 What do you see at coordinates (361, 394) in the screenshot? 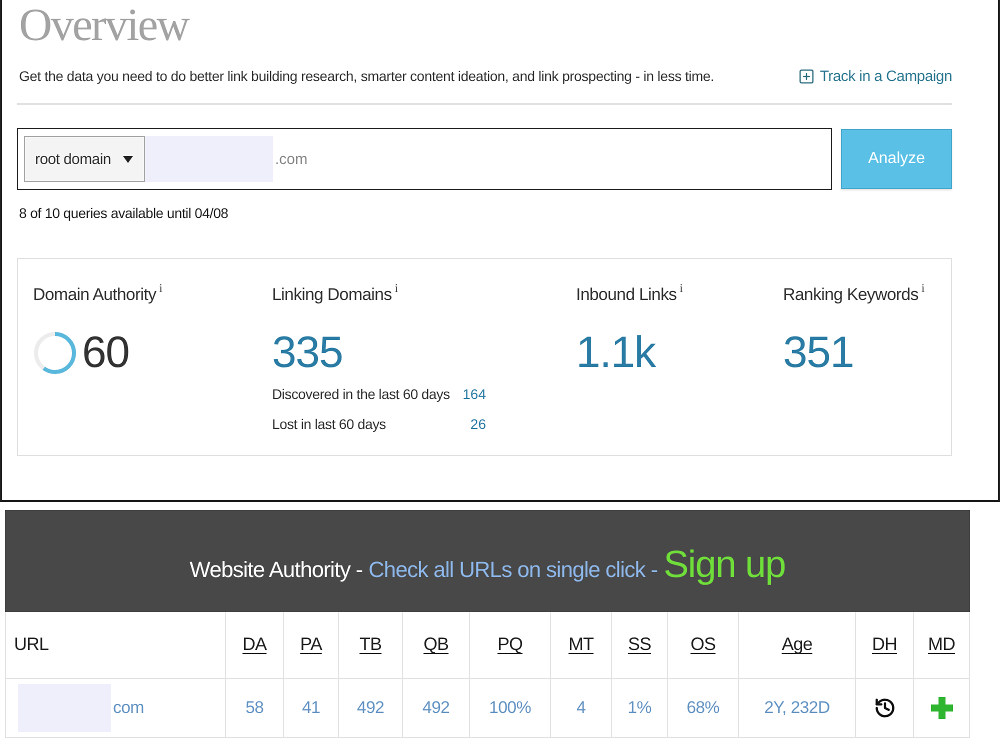
I see `detail-label: Discovered in the last 60 days` at bounding box center [361, 394].